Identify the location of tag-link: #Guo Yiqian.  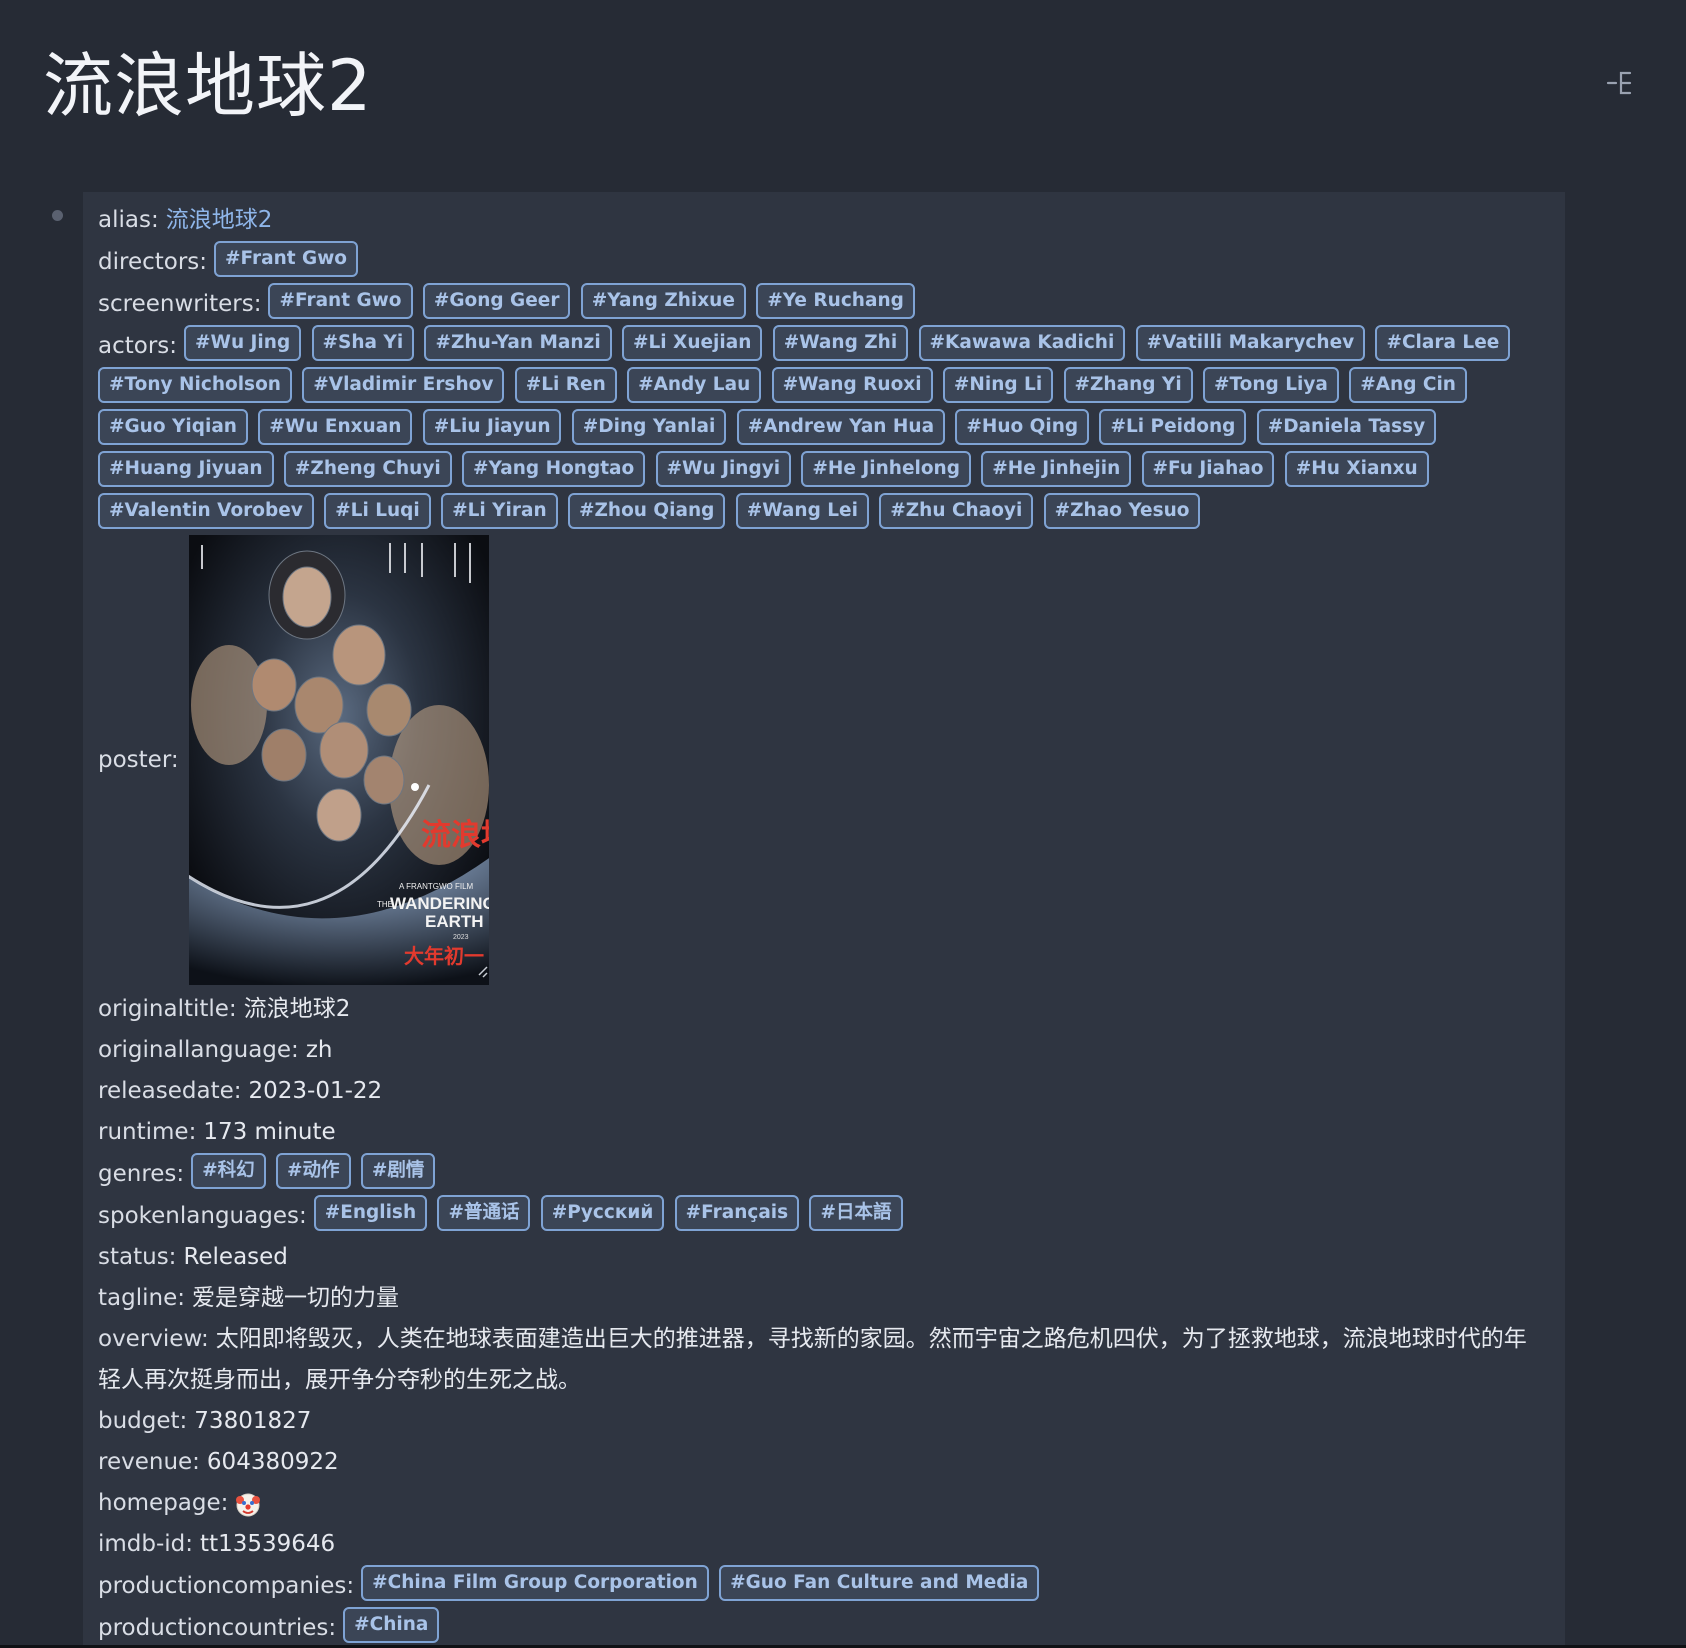
(173, 427).